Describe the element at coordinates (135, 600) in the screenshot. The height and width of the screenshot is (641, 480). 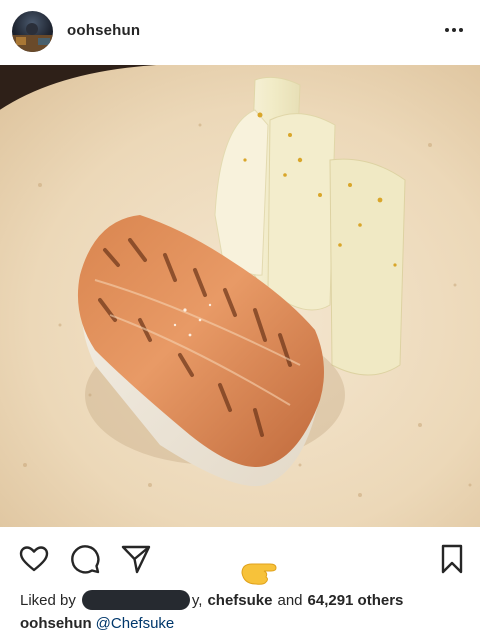
I see `redacted-username` at that location.